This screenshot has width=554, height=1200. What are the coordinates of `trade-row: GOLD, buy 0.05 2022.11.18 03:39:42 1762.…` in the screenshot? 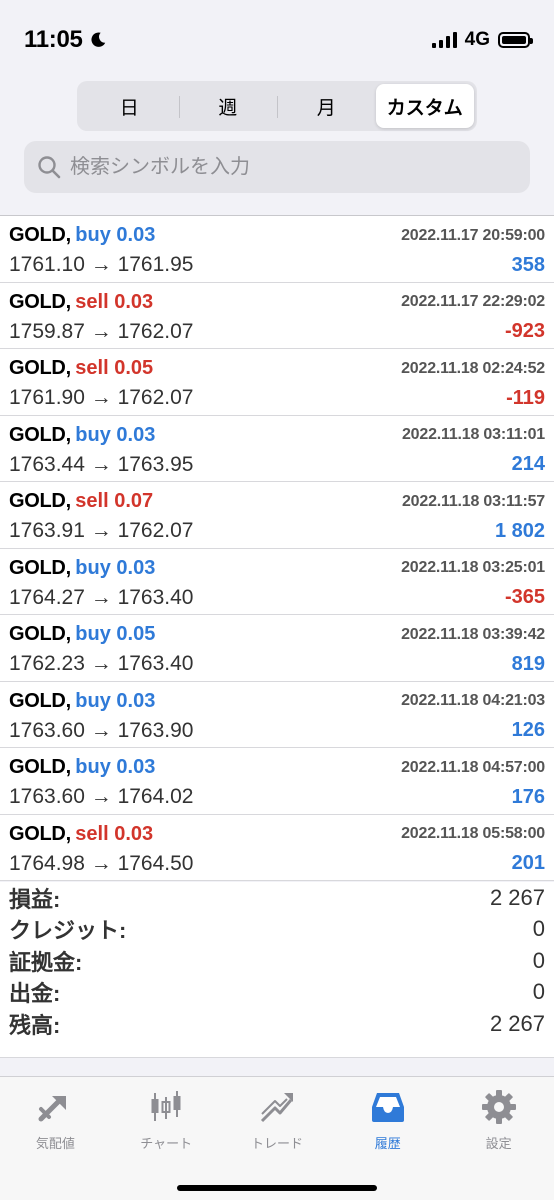 It's located at (277, 648).